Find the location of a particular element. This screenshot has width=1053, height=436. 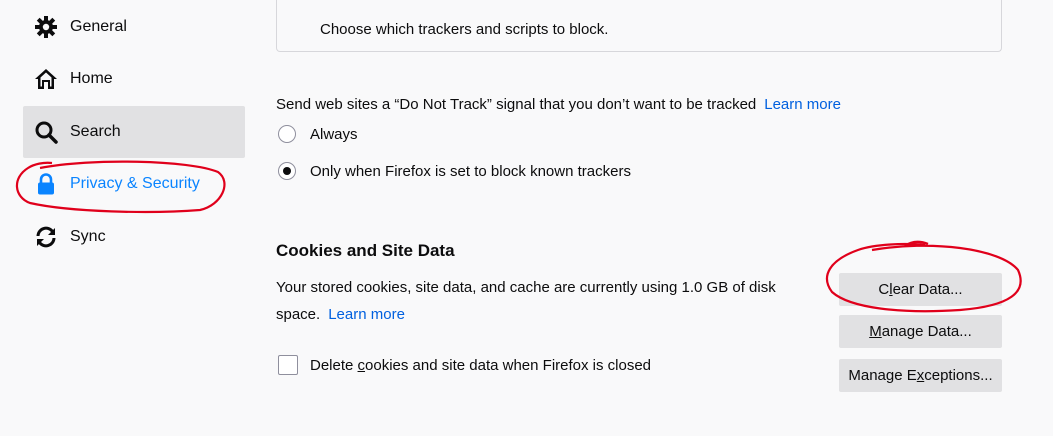

sidebar-item-label: General is located at coordinates (98, 26).